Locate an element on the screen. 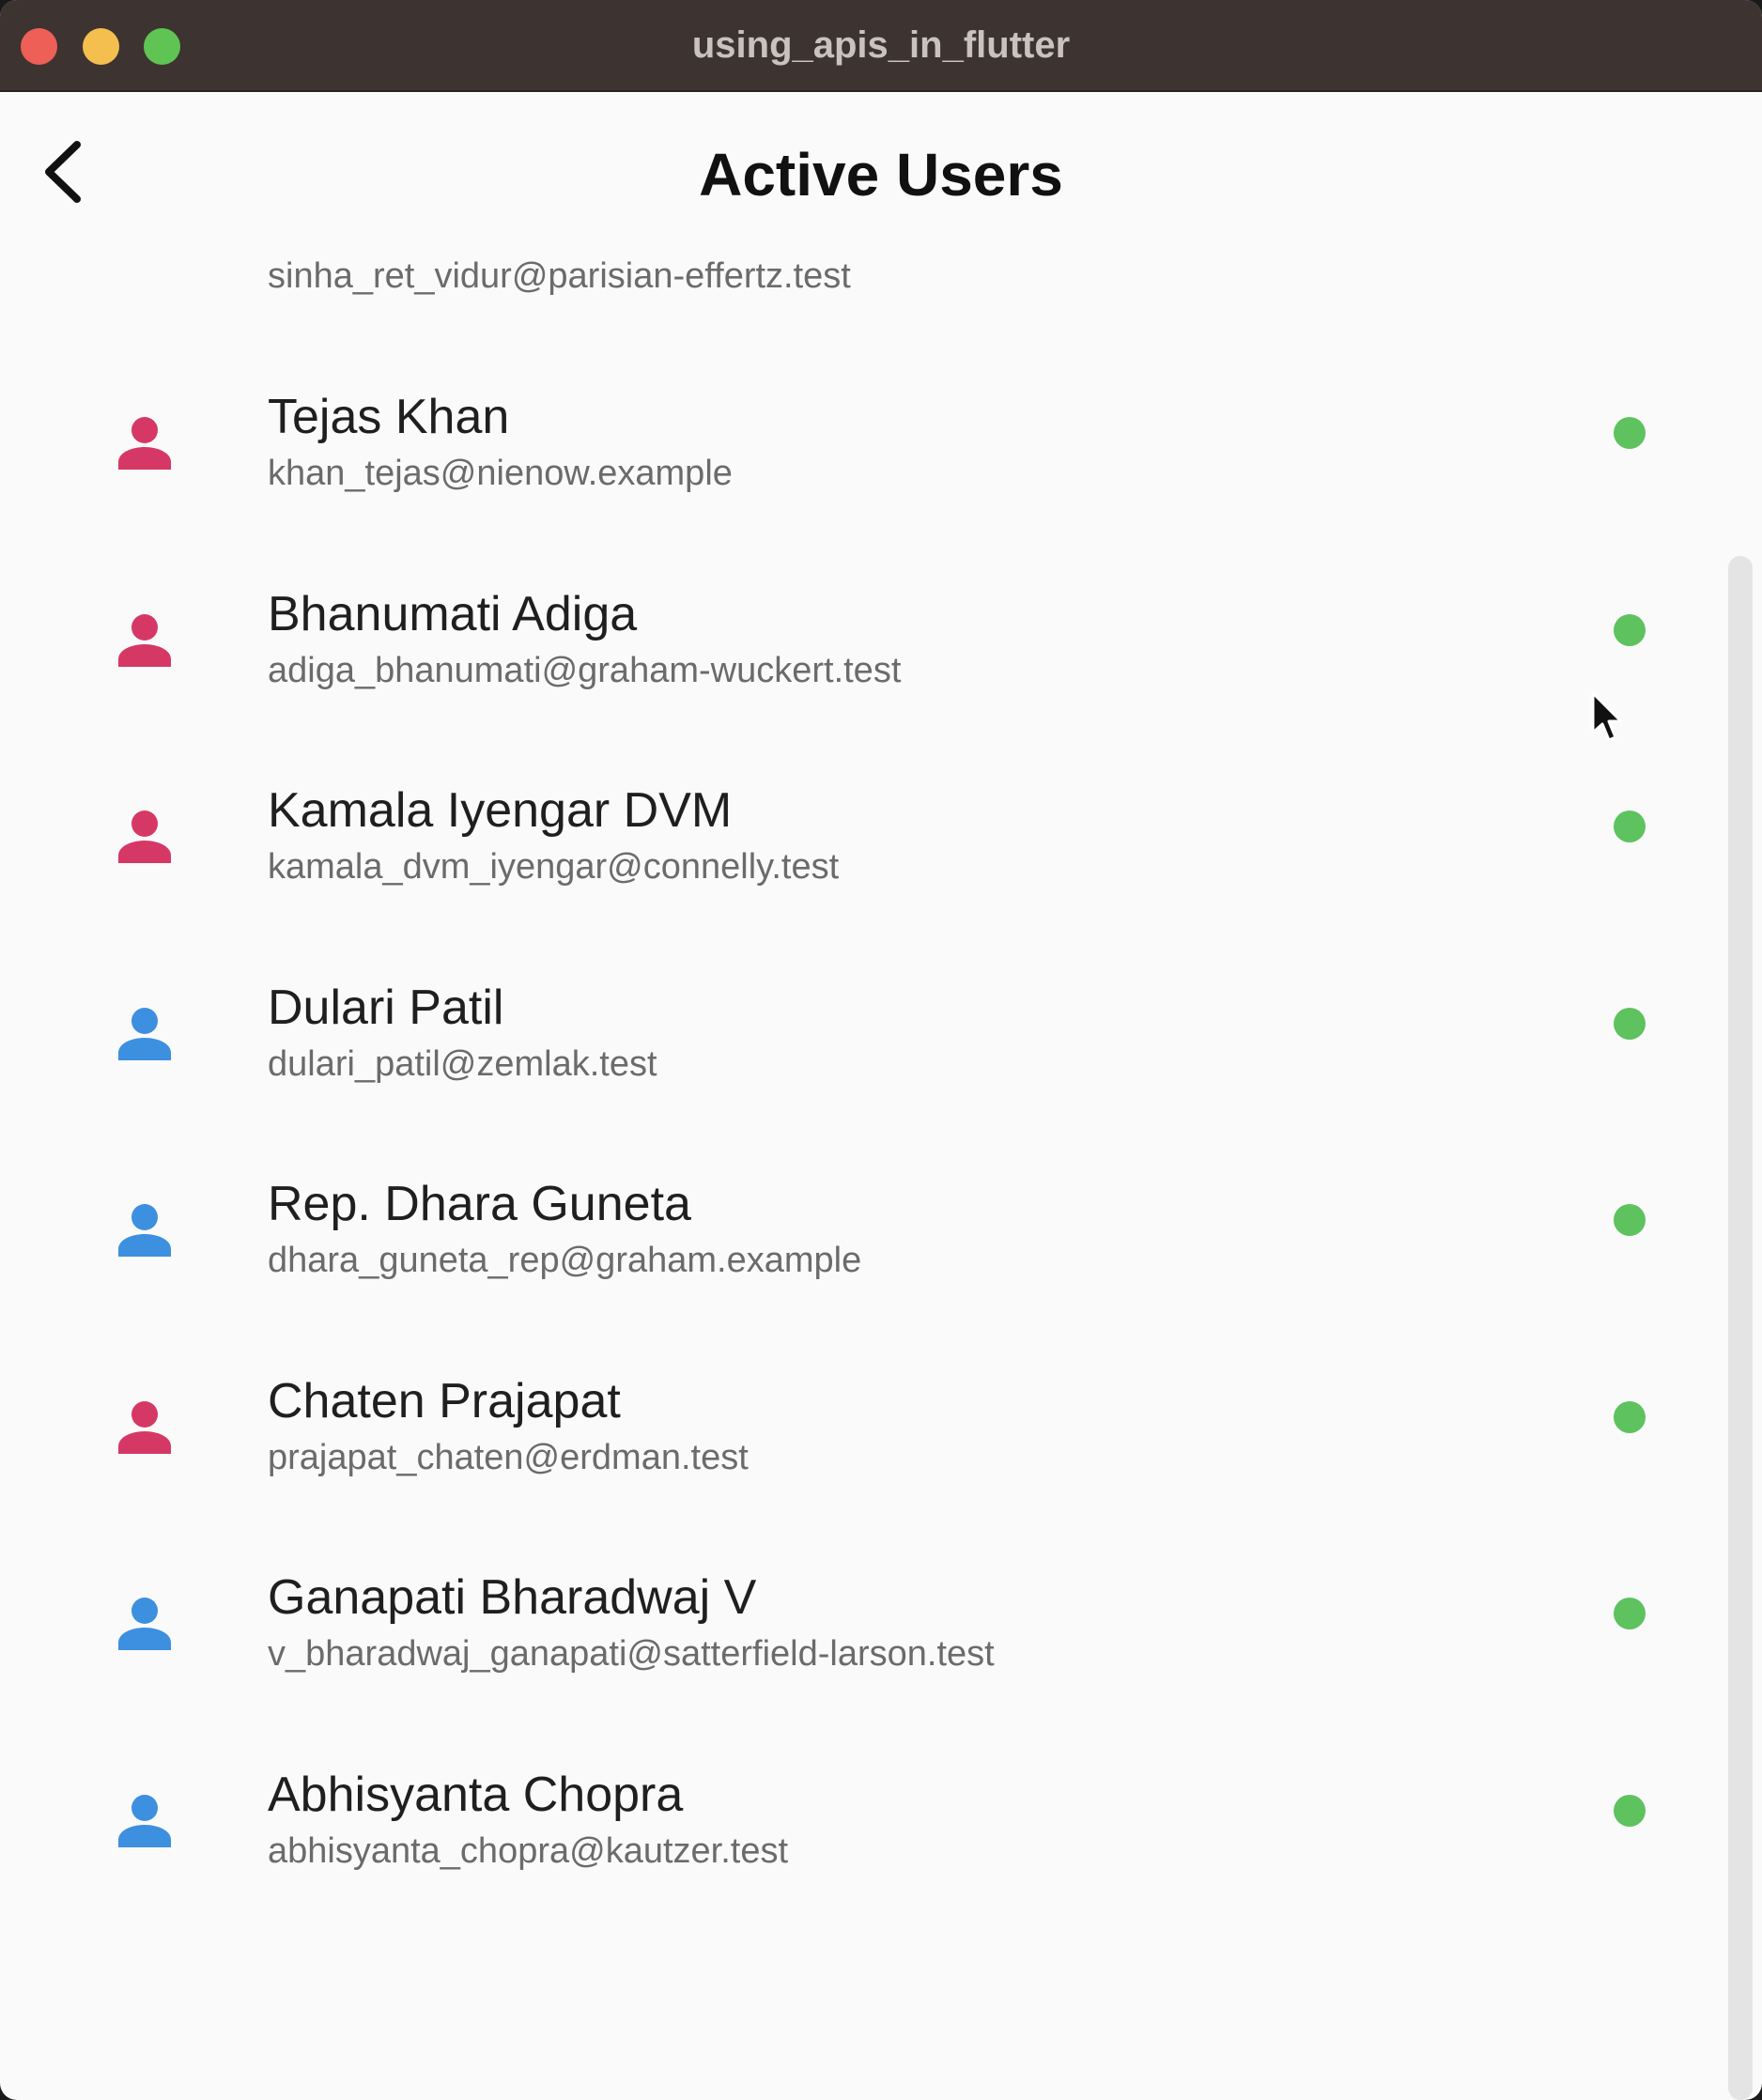 This screenshot has width=1762, height=2100. title-bar: using_apis_in_flutter is located at coordinates (881, 46).